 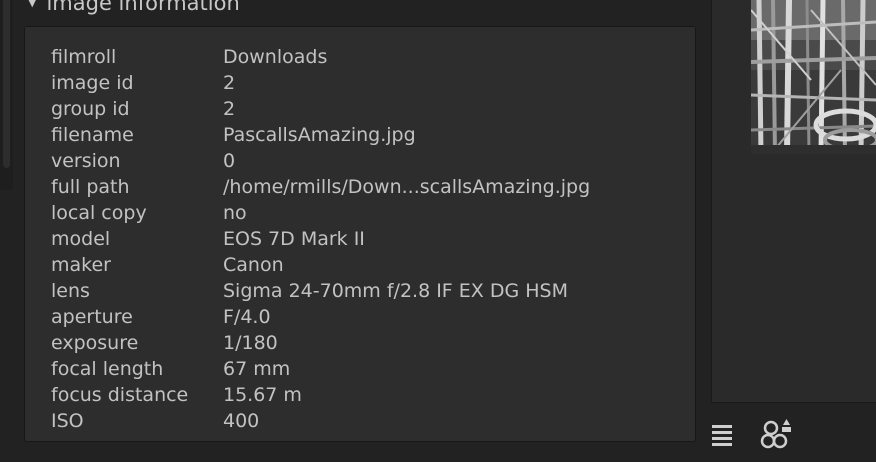 I want to click on info-key: filmroll, so click(x=84, y=57).